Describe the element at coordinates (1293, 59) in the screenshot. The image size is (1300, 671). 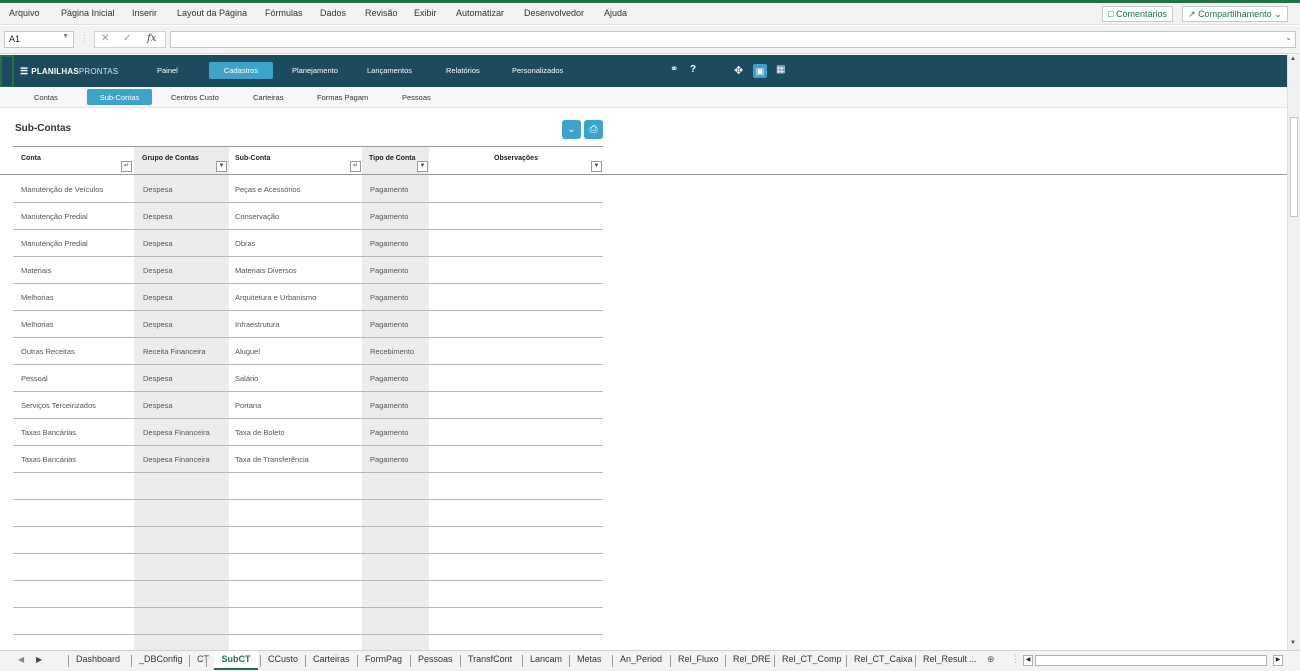
I see `scroll-up-icon: ▲` at that location.